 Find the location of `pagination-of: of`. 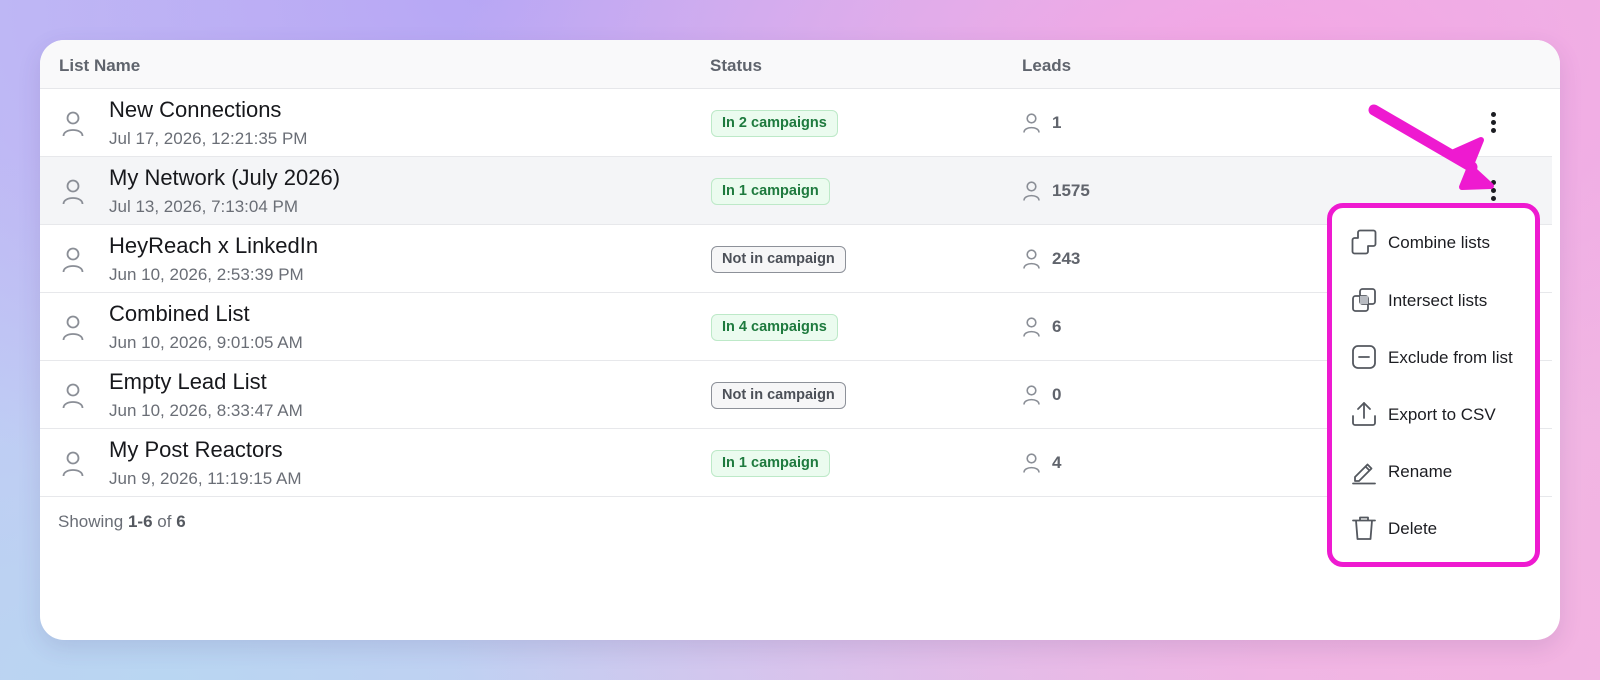

pagination-of: of is located at coordinates (164, 521).